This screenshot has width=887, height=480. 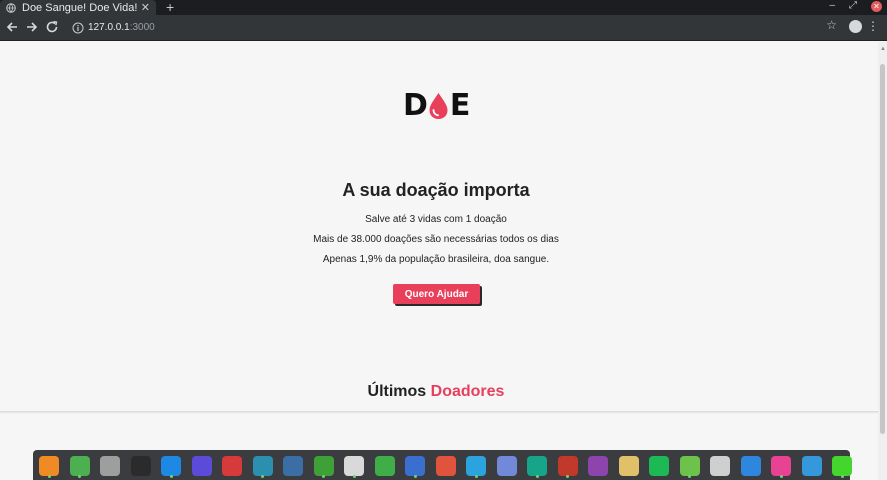 I want to click on maximize-icon: ⤢, so click(x=853, y=5).